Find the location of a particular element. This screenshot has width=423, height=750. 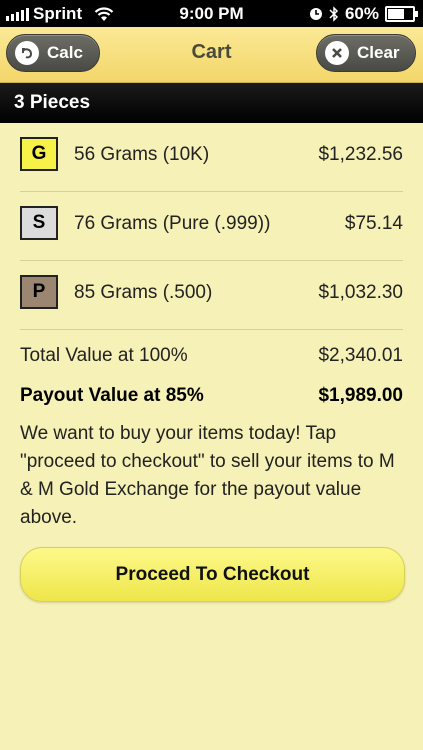

total-value-amount: $2,340.01 is located at coordinates (360, 355).